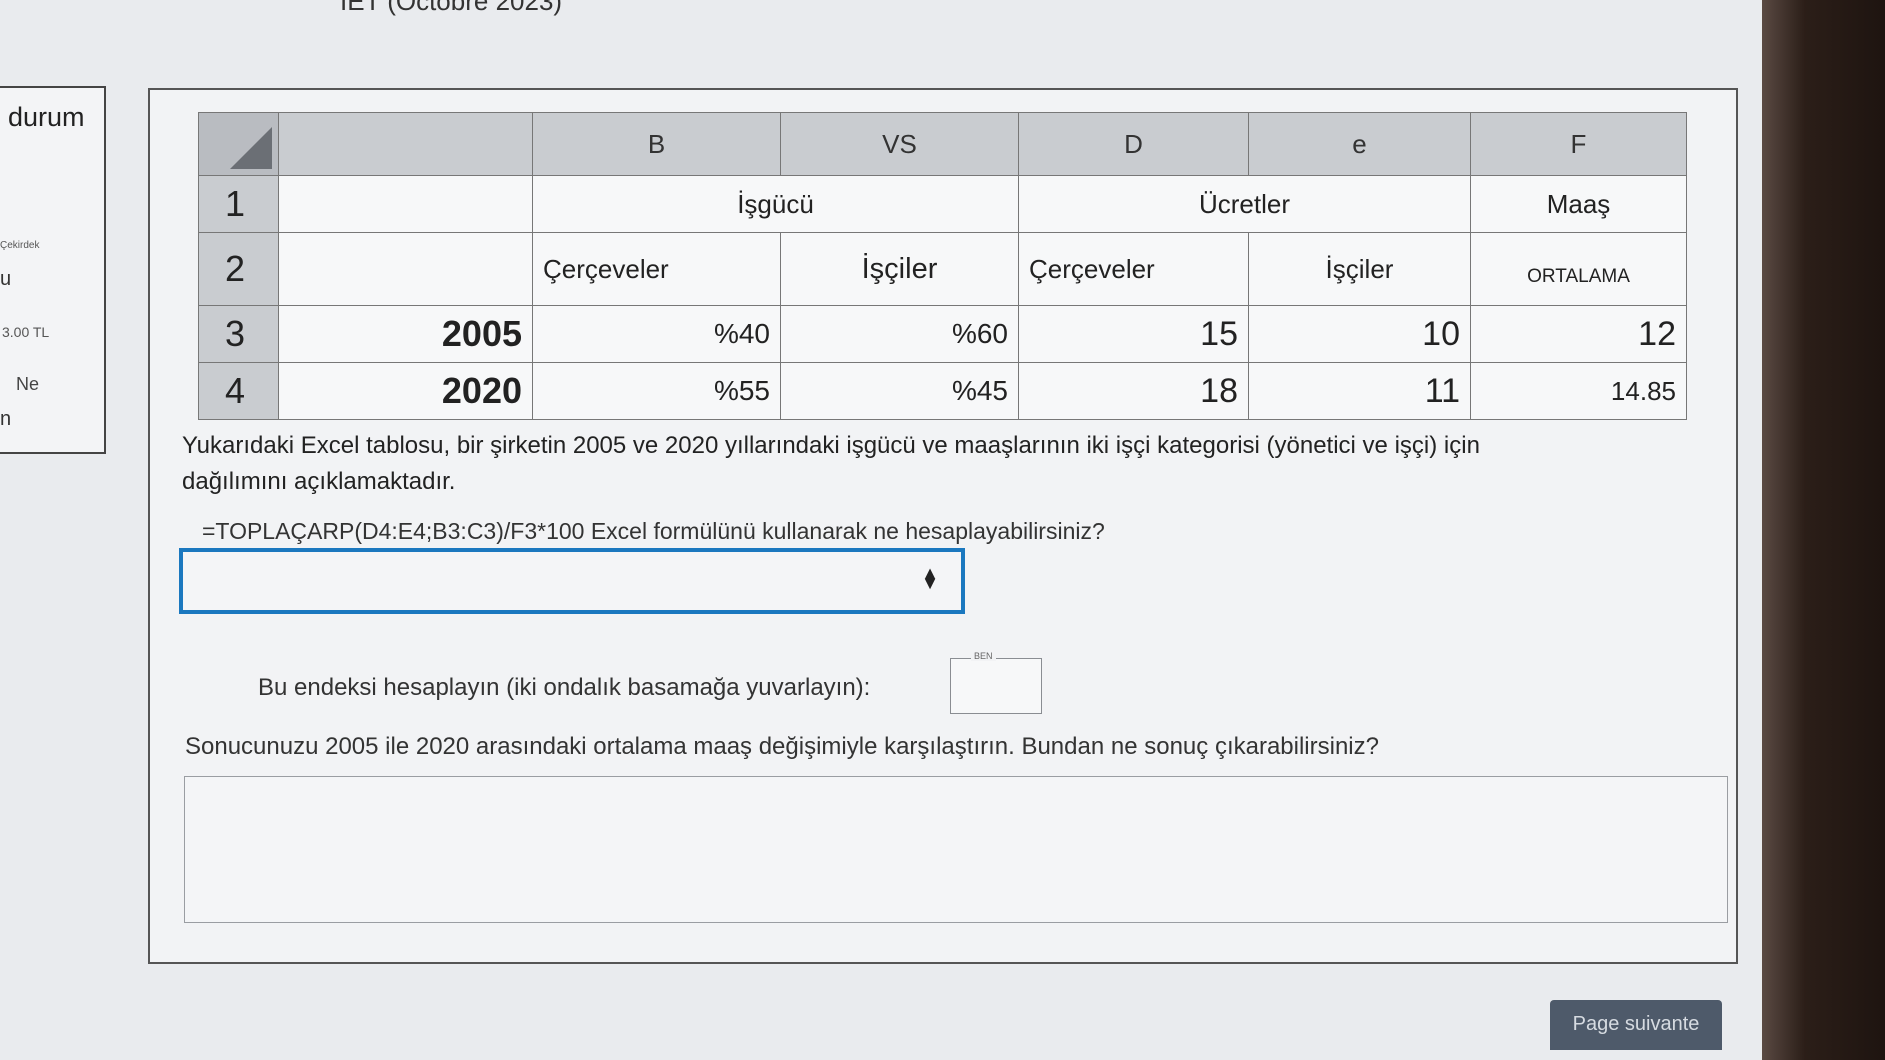  I want to click on wage-frames-header: Çerçeveler, so click(1133, 269).